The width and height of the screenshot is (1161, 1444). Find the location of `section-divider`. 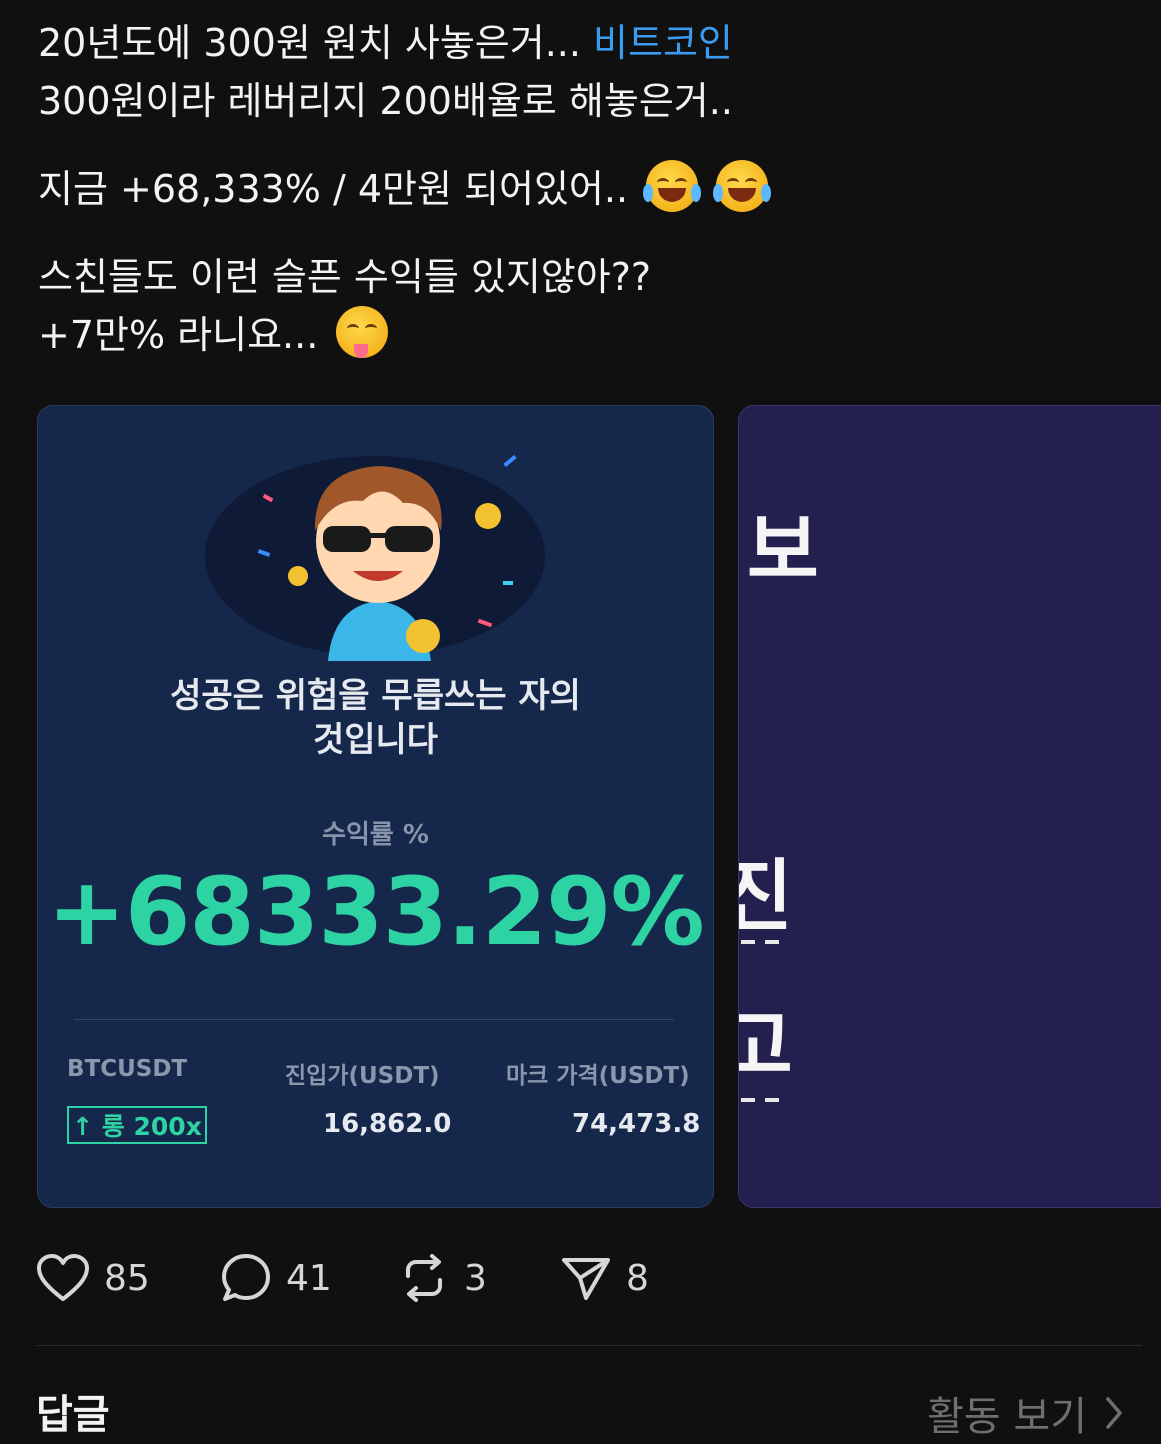

section-divider is located at coordinates (589, 1345).